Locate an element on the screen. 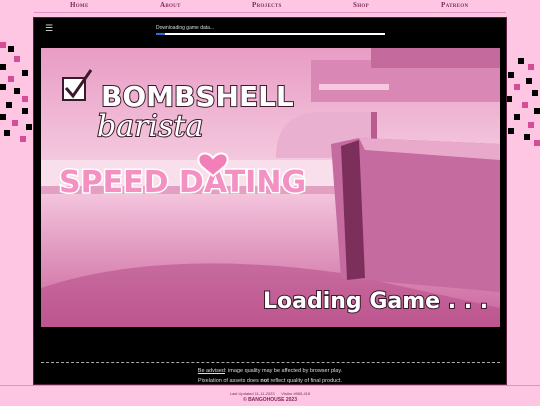 The image size is (540, 406). top-nav: Home About Projects Shop Patreon is located at coordinates (270, 6).